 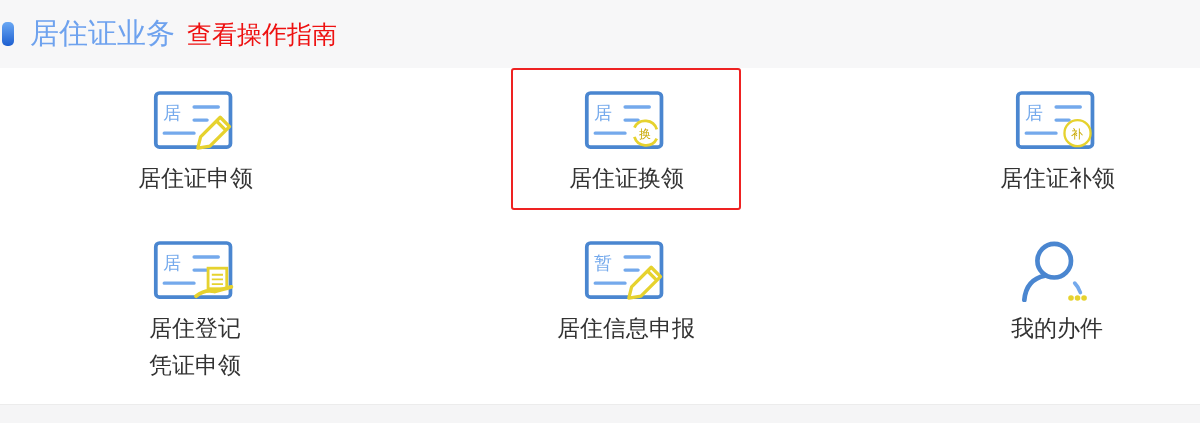 What do you see at coordinates (195, 139) in the screenshot?
I see `service-tile: 居 居住证申领` at bounding box center [195, 139].